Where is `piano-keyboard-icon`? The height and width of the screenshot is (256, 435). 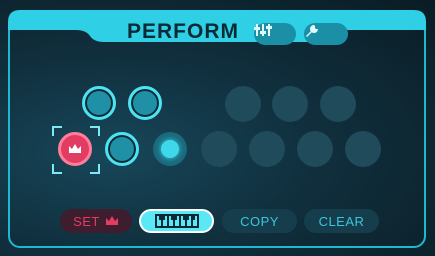 piano-keyboard-icon is located at coordinates (176, 221).